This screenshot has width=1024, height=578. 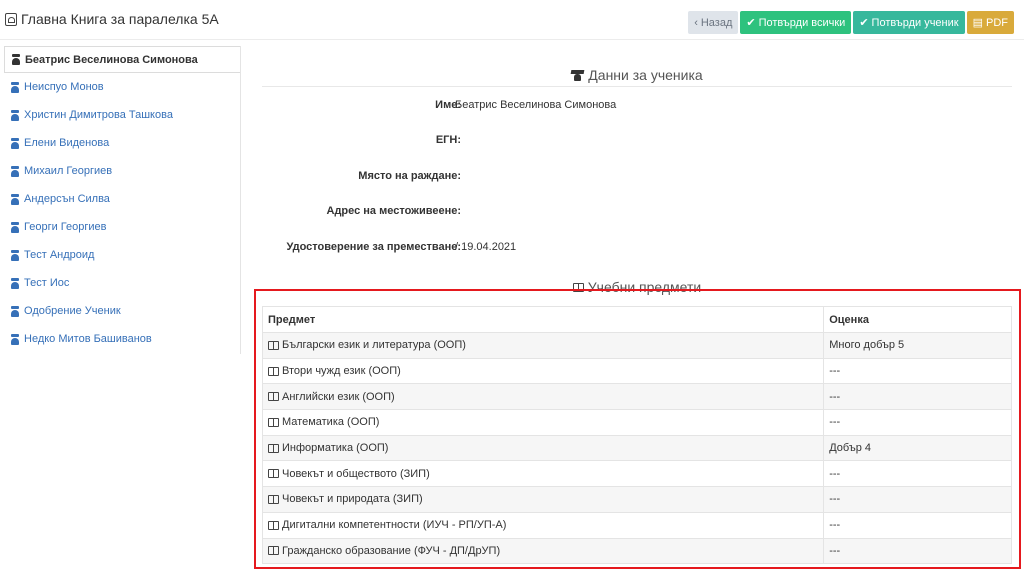 What do you see at coordinates (486, 247) in the screenshot?
I see `field-value: / 19.04.2021` at bounding box center [486, 247].